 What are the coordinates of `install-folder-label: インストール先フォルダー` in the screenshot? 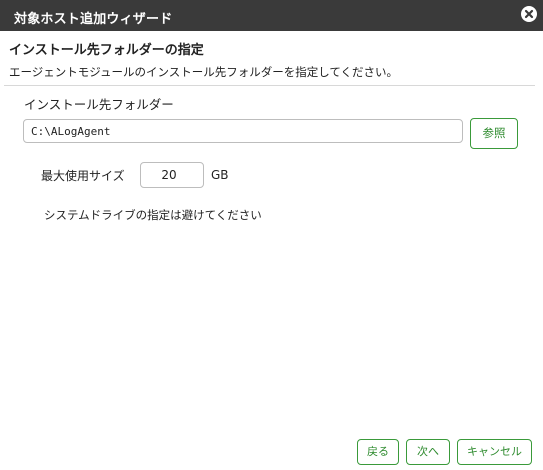 It's located at (99, 104).